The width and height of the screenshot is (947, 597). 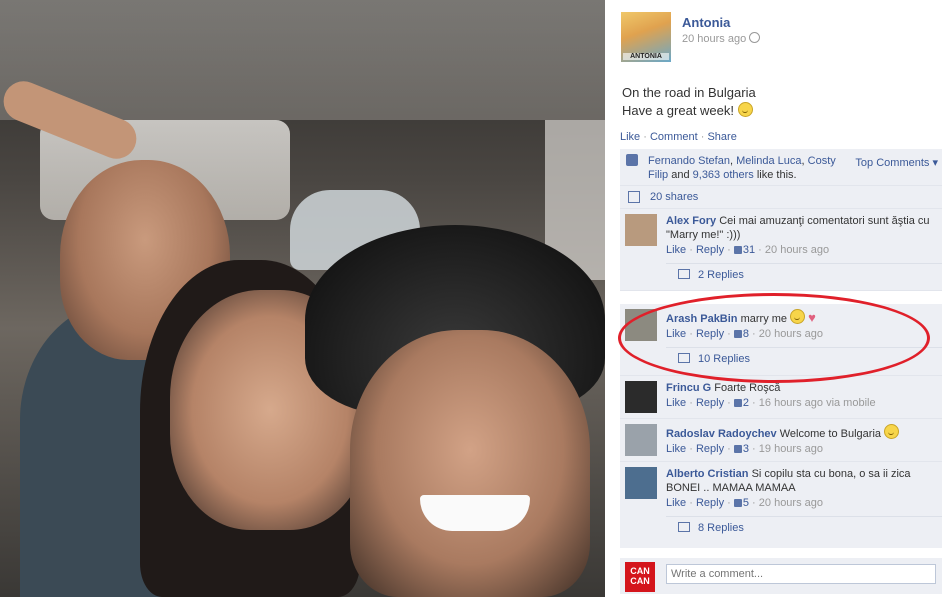 I want to click on author-avatar: ANTONIA, so click(x=646, y=37).